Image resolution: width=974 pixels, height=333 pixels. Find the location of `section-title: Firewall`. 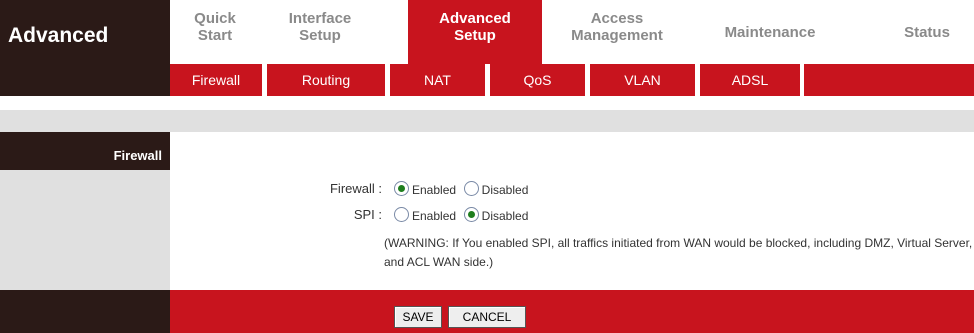

section-title: Firewall is located at coordinates (137, 155).